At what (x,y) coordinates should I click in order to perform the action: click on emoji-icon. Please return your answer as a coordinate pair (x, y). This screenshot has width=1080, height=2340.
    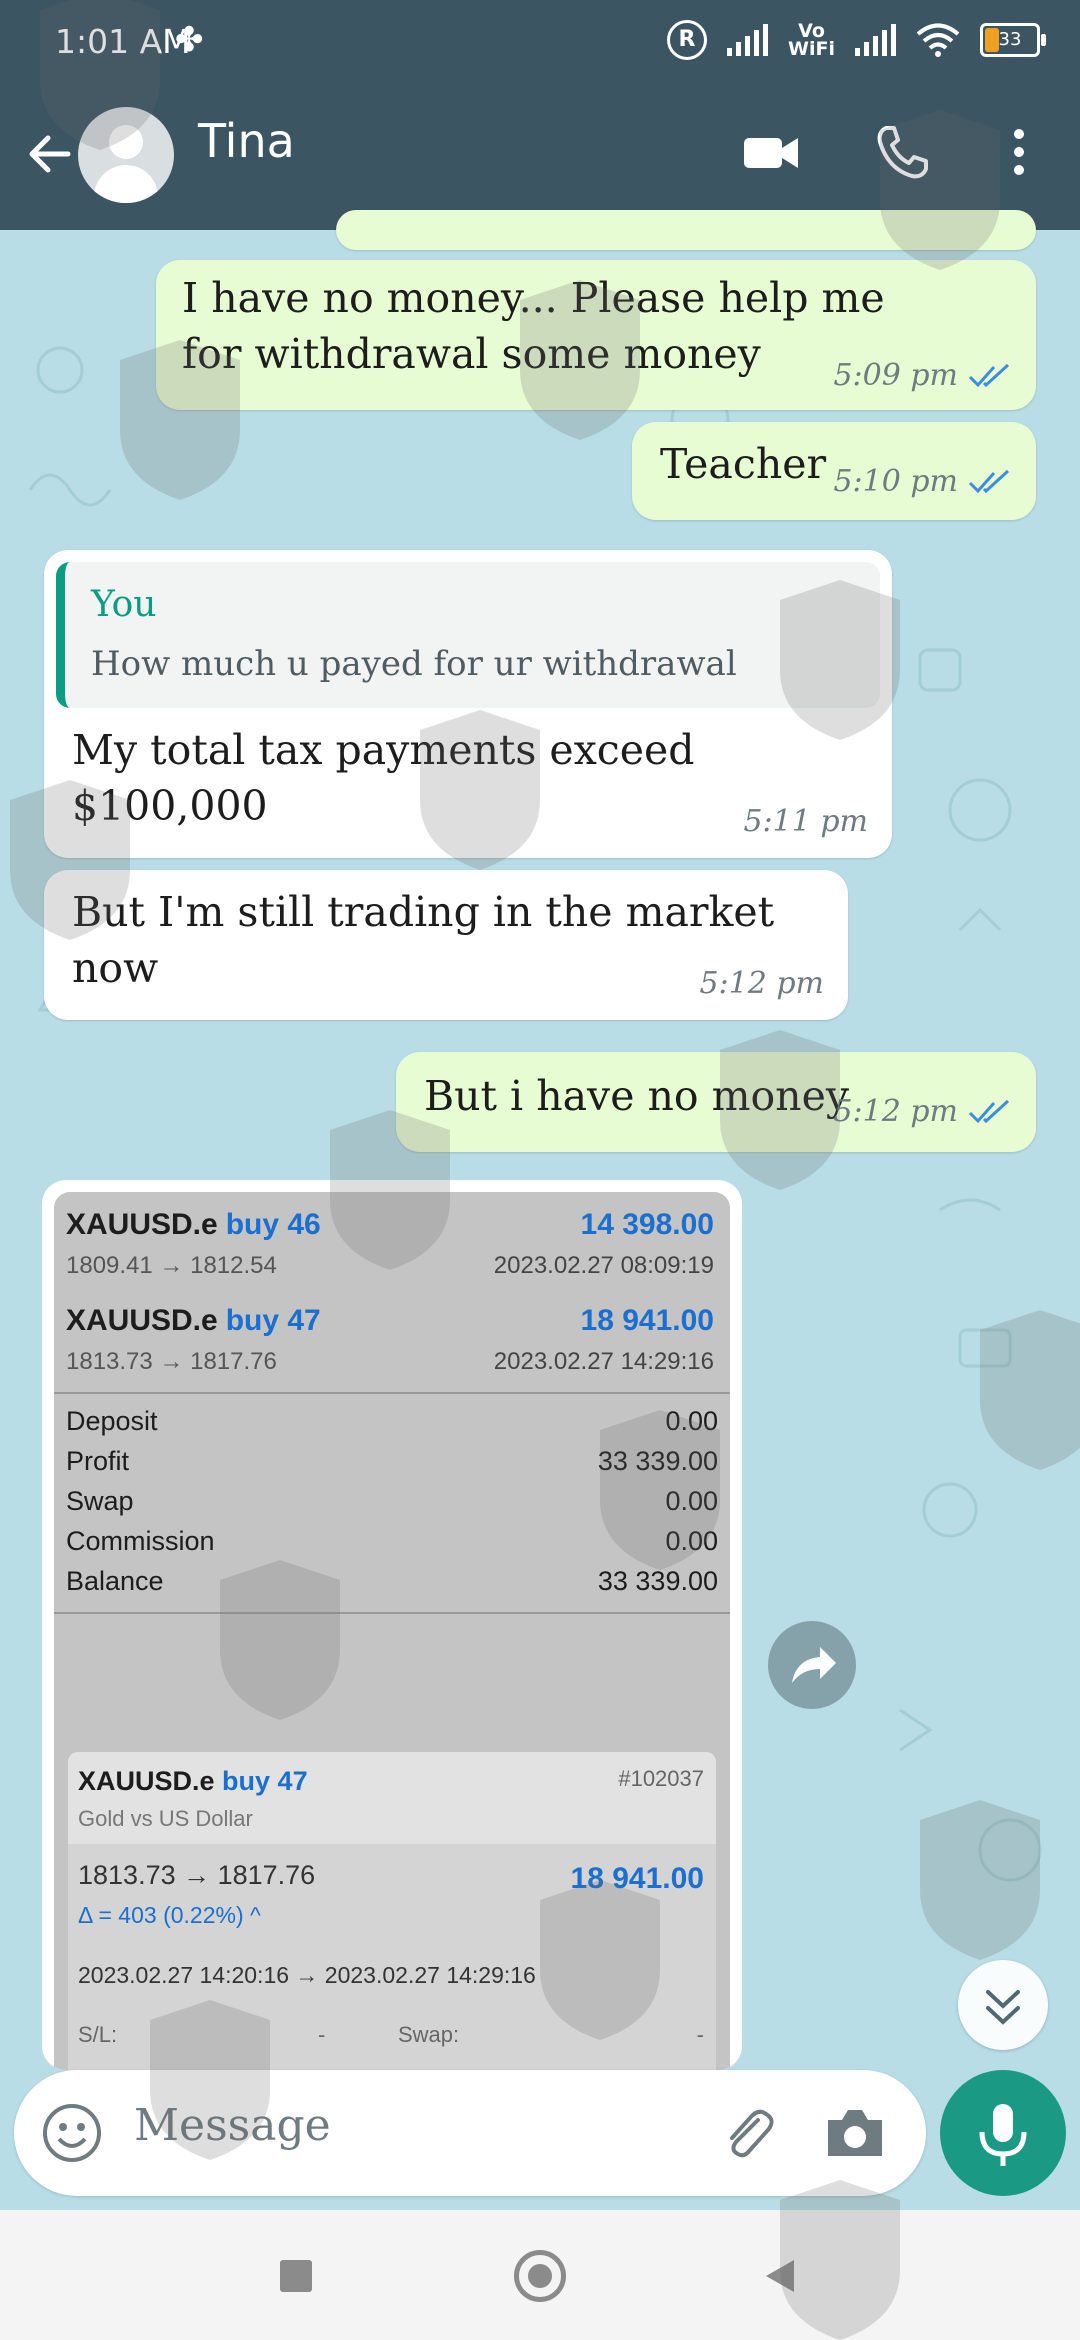
    Looking at the image, I should click on (72, 2133).